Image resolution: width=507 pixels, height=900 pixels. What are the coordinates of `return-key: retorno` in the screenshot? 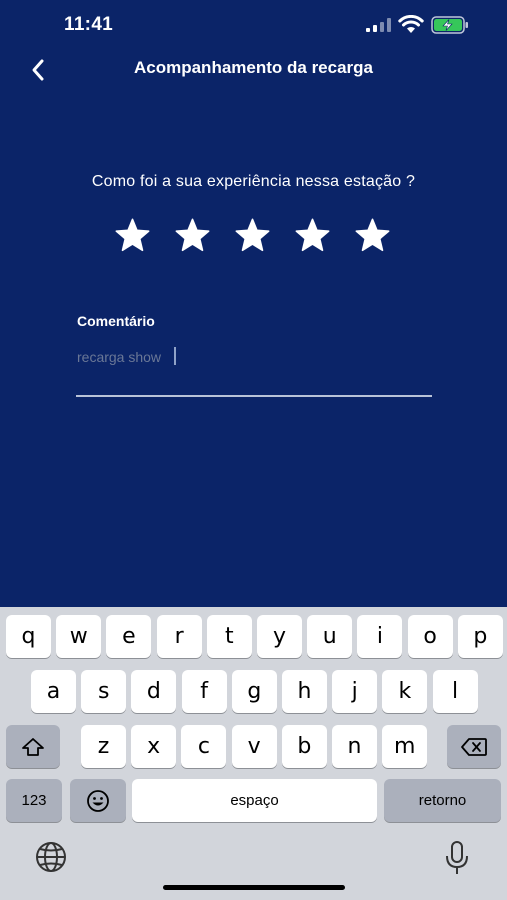 It's located at (442, 800).